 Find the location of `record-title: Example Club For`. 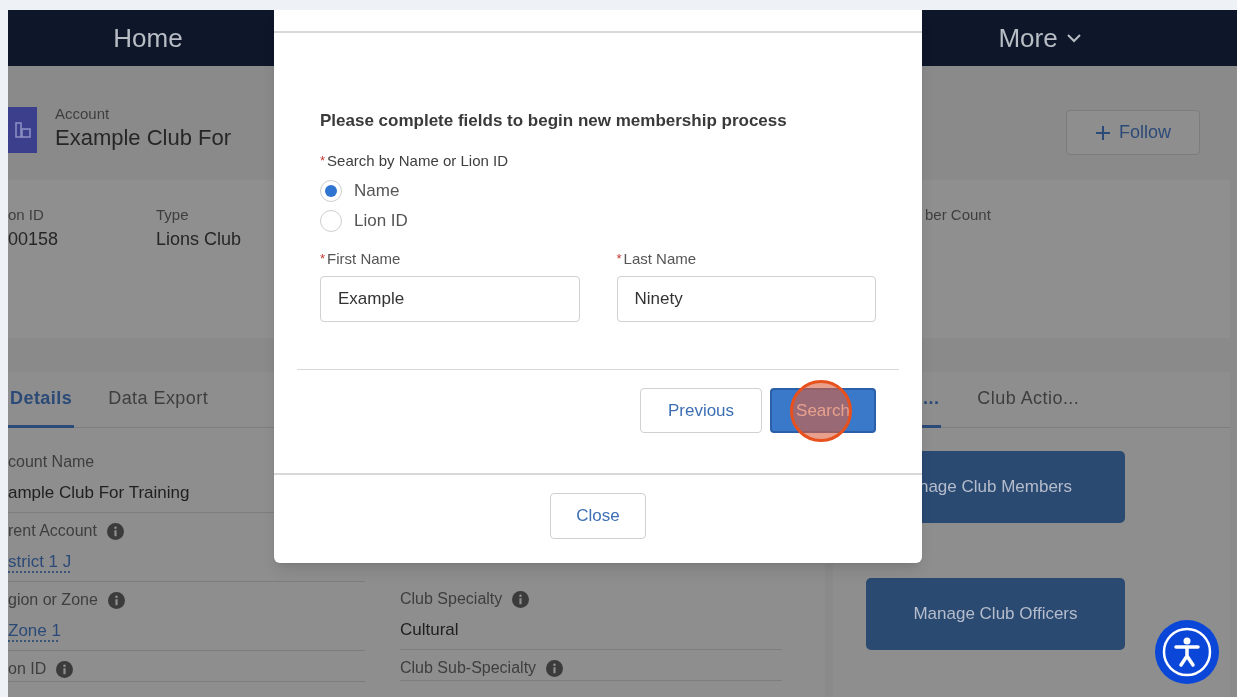

record-title: Example Club For is located at coordinates (143, 138).